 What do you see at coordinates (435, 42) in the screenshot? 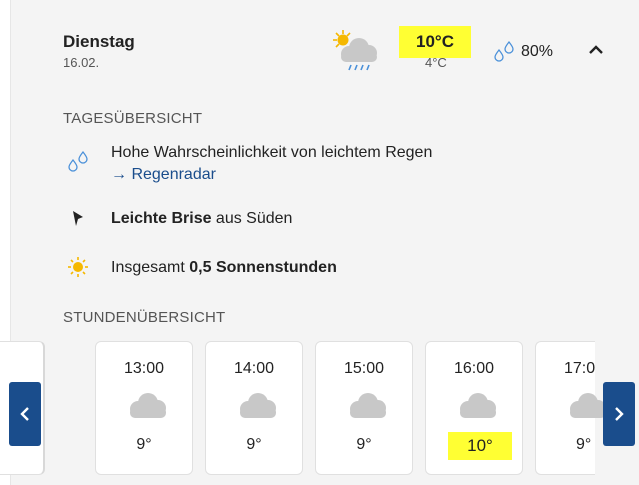
I see `temp-max: 10°C` at bounding box center [435, 42].